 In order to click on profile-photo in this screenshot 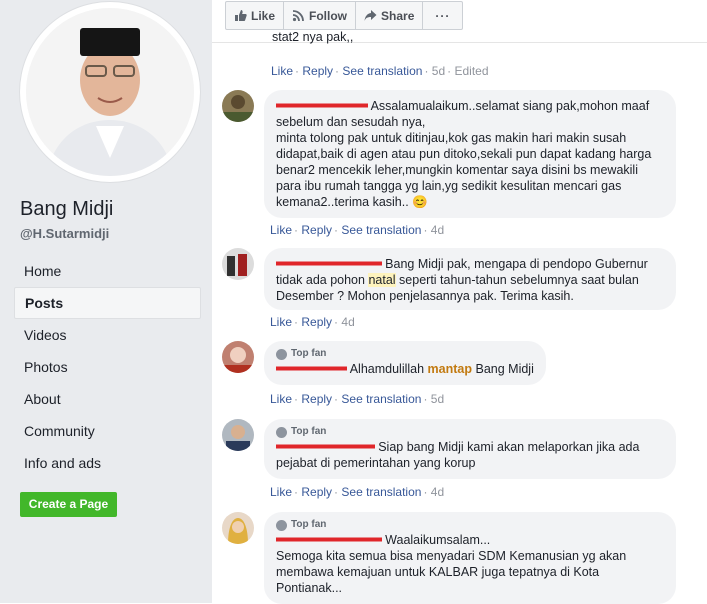, I will do `click(110, 92)`.